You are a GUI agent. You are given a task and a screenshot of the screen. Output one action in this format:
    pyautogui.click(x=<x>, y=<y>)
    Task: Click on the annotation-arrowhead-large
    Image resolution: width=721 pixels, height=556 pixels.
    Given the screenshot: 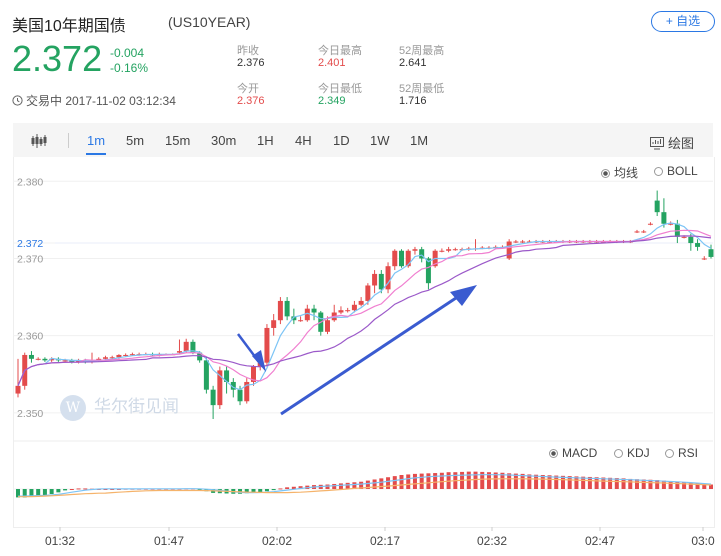 What is the action you would take?
    pyautogui.click(x=463, y=295)
    